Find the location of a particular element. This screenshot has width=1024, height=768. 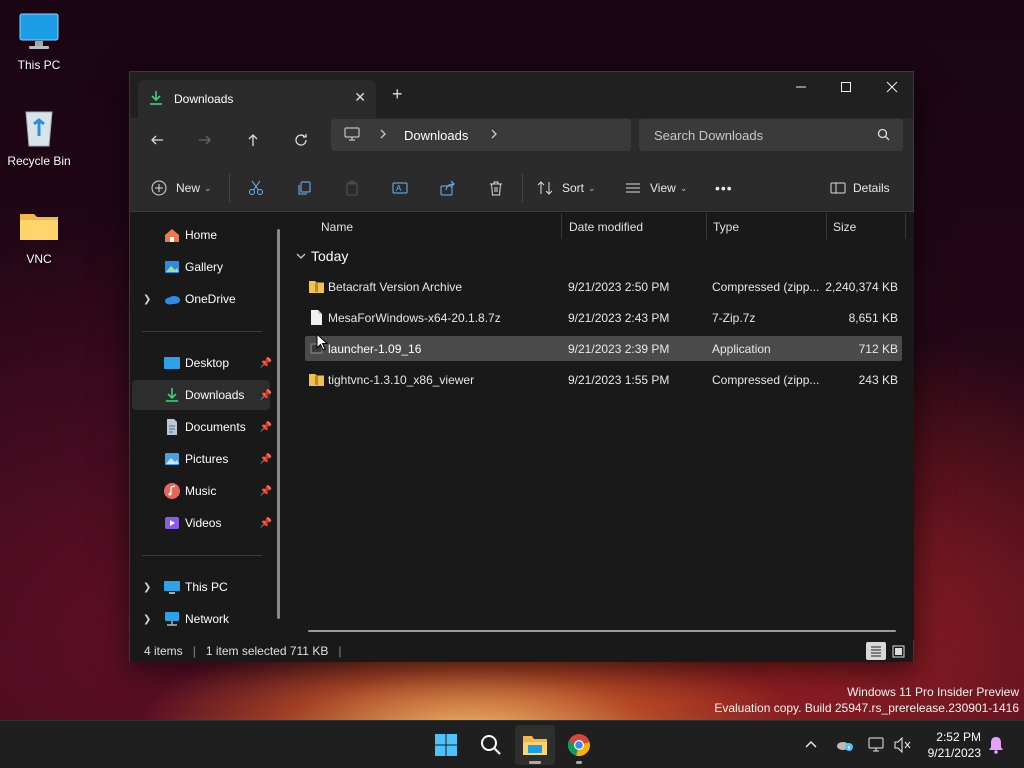

start-button is located at coordinates (446, 745).